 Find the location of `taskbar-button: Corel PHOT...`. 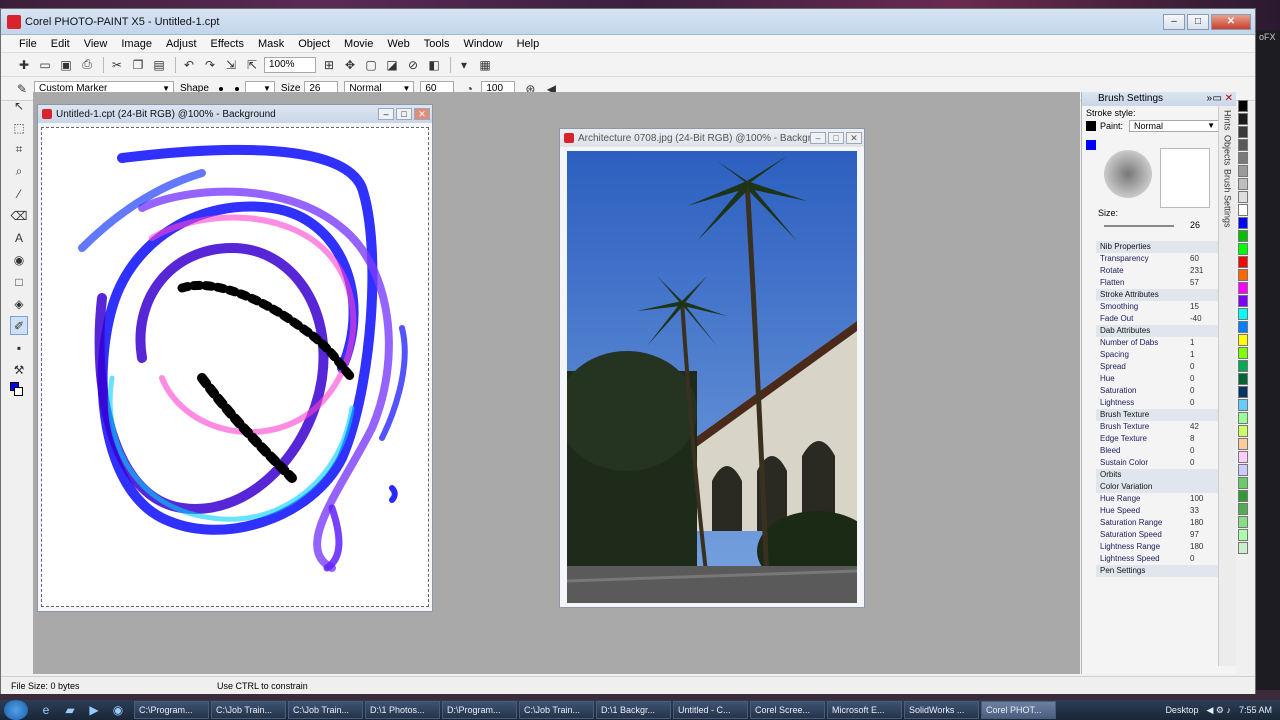

taskbar-button: Corel PHOT... is located at coordinates (1018, 710).